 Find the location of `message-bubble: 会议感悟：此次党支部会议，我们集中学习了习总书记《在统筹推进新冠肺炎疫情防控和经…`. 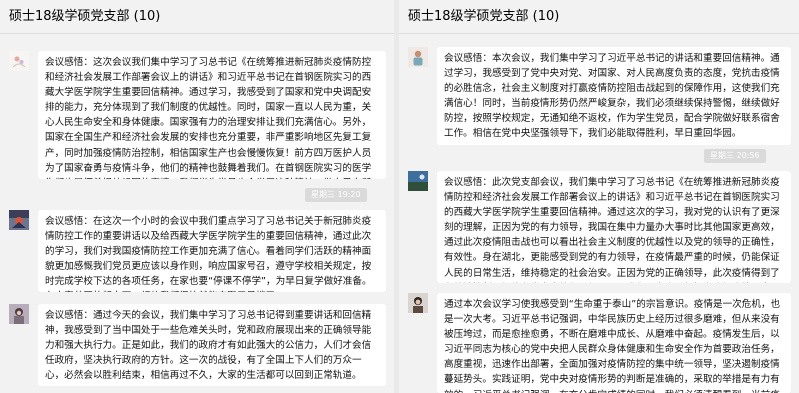

message-bubble: 会议感悟：此次党支部会议，我们集中学习了习总书记《在统筹推进新冠肺炎疫情防控和经… is located at coordinates (614, 227).